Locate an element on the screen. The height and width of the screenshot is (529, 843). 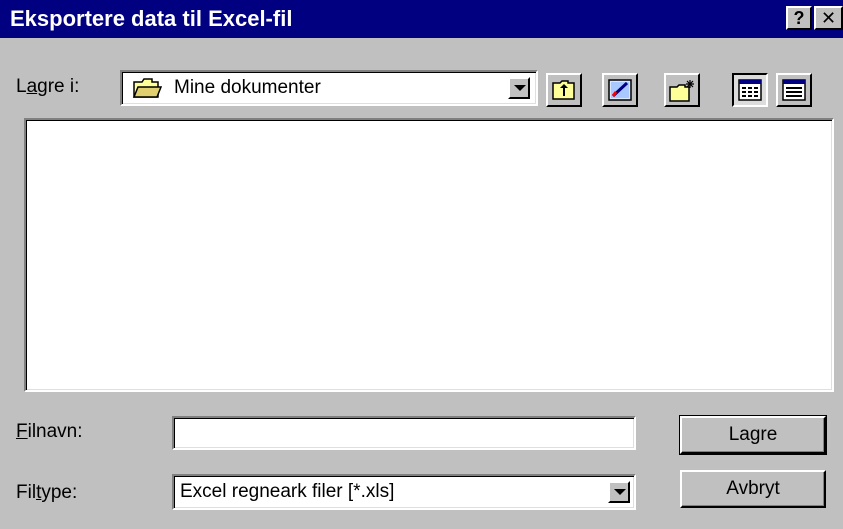
close-button: ✕ is located at coordinates (828, 18).